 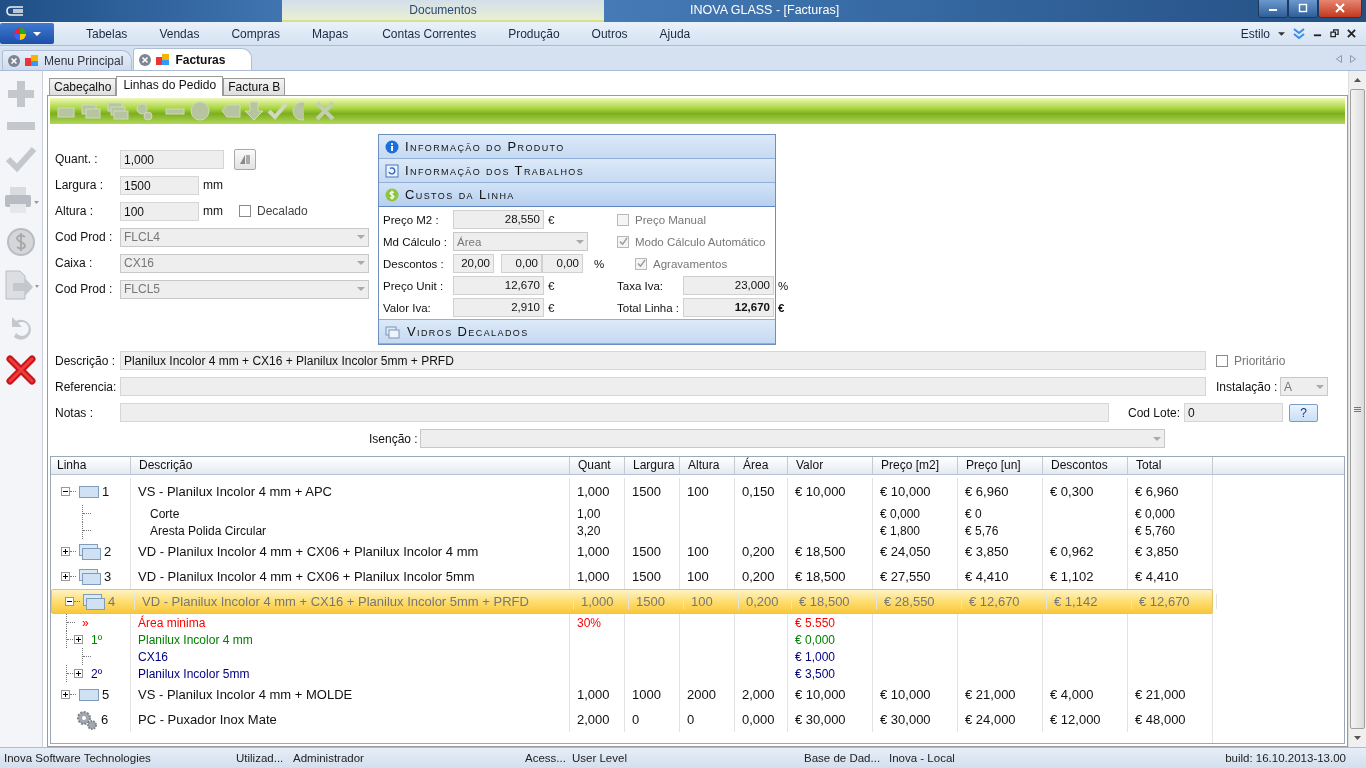 What do you see at coordinates (577, 195) in the screenshot?
I see `section-header: Custos da Linha` at bounding box center [577, 195].